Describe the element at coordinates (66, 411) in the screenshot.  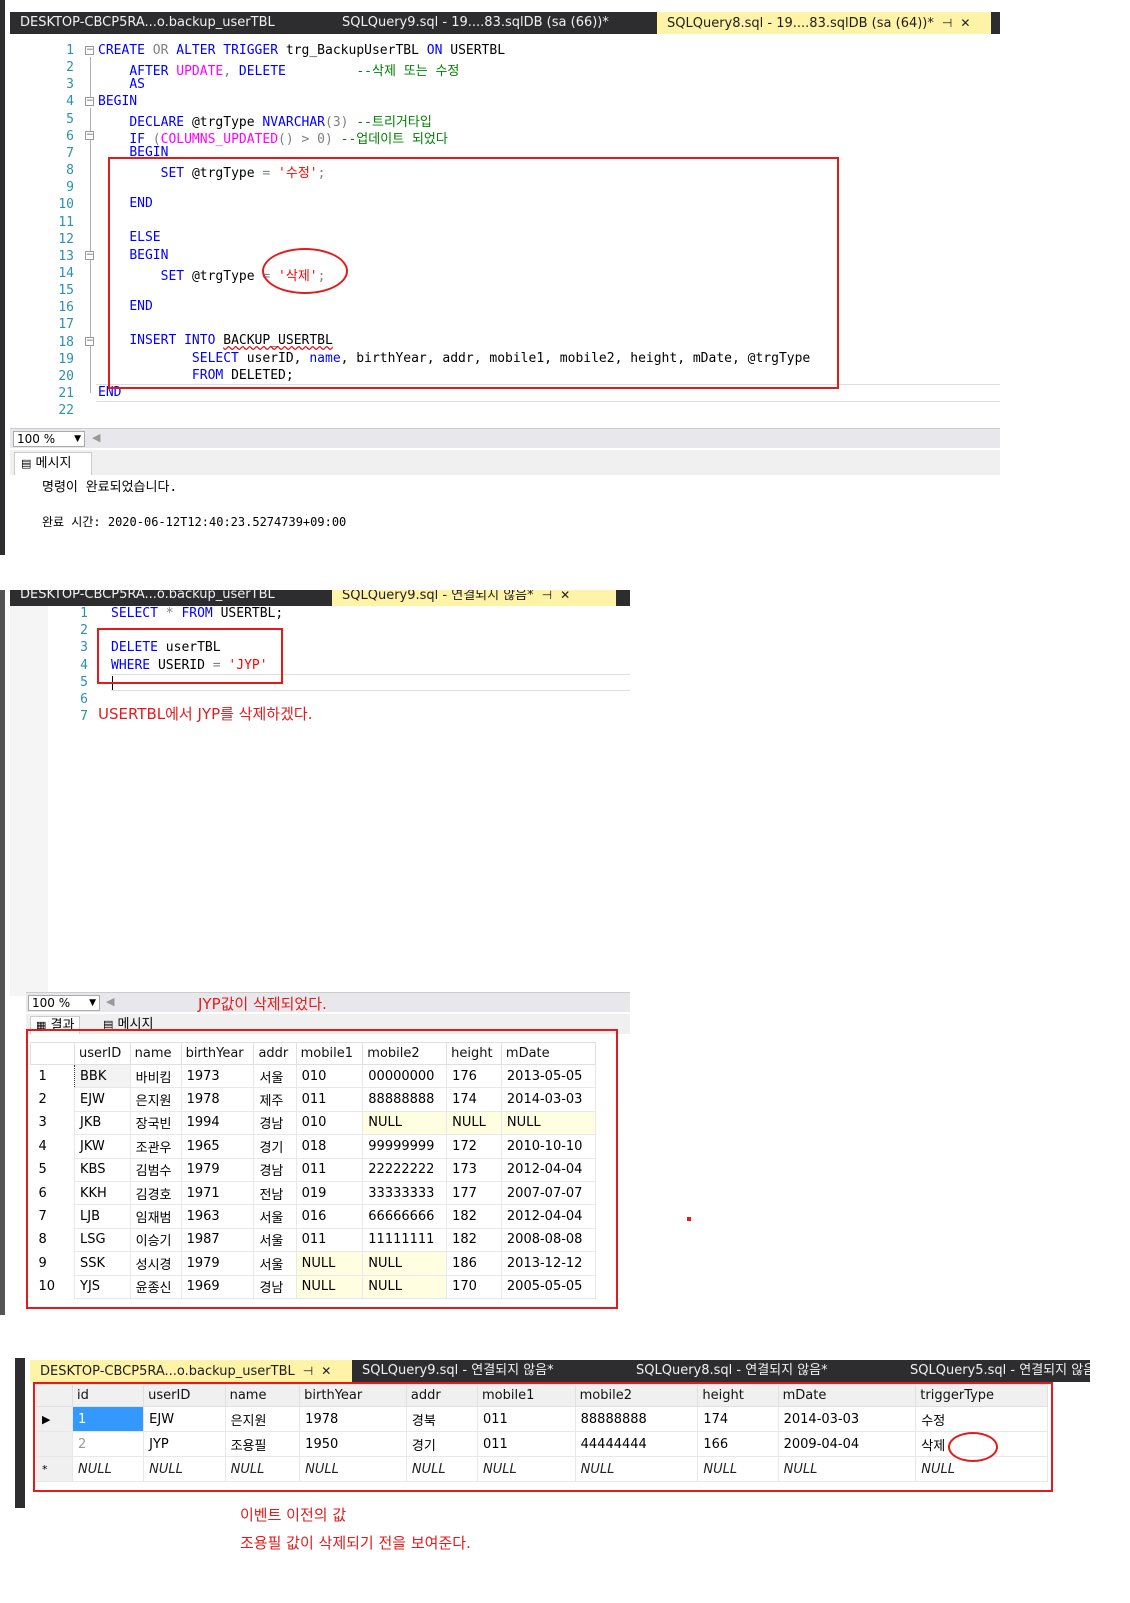
I see `line-number: 22` at that location.